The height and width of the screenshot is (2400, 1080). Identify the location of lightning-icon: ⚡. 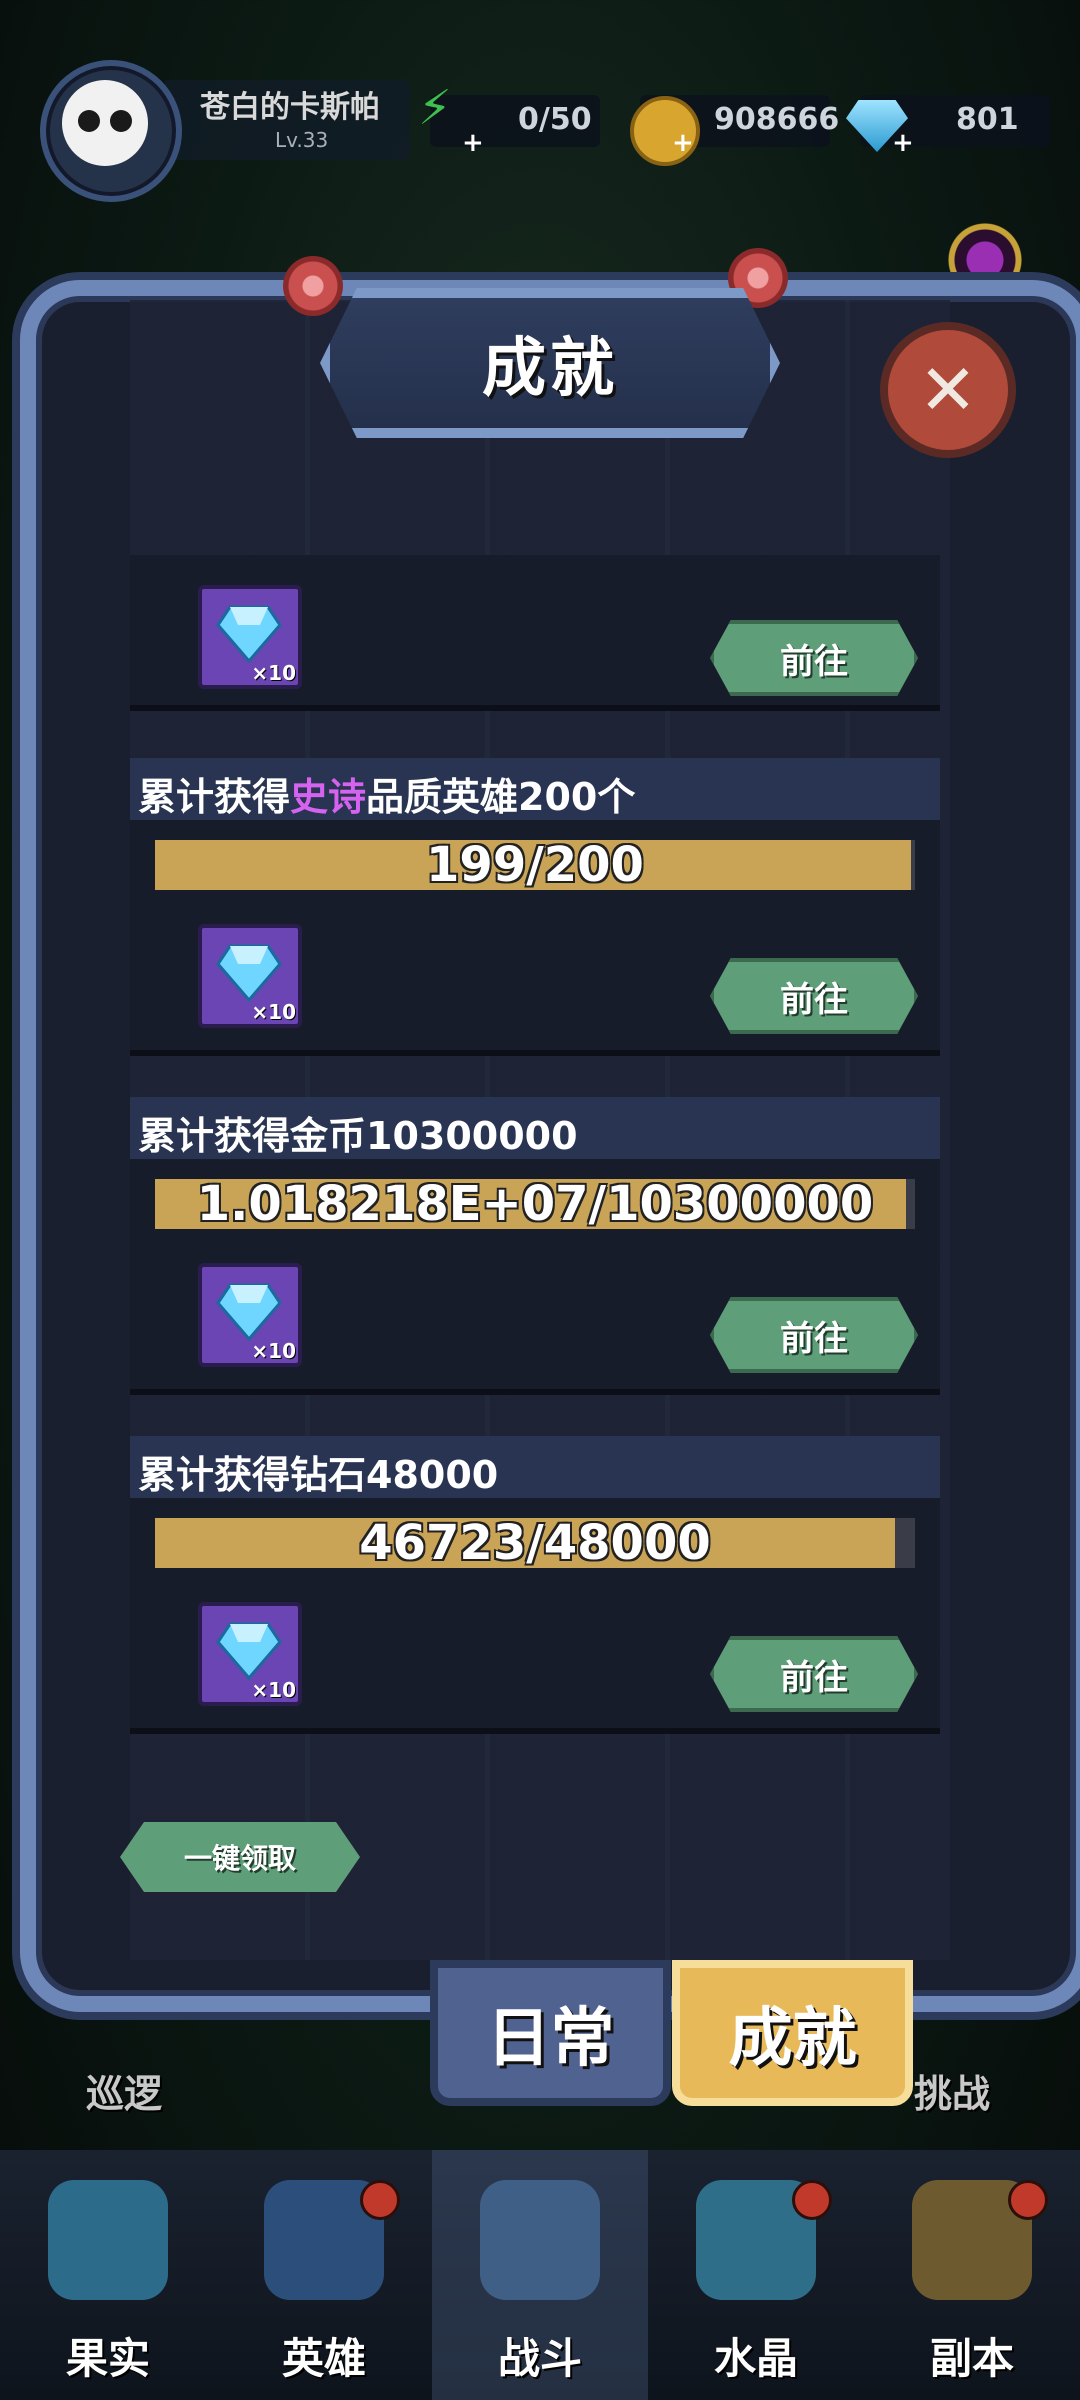
(435, 108).